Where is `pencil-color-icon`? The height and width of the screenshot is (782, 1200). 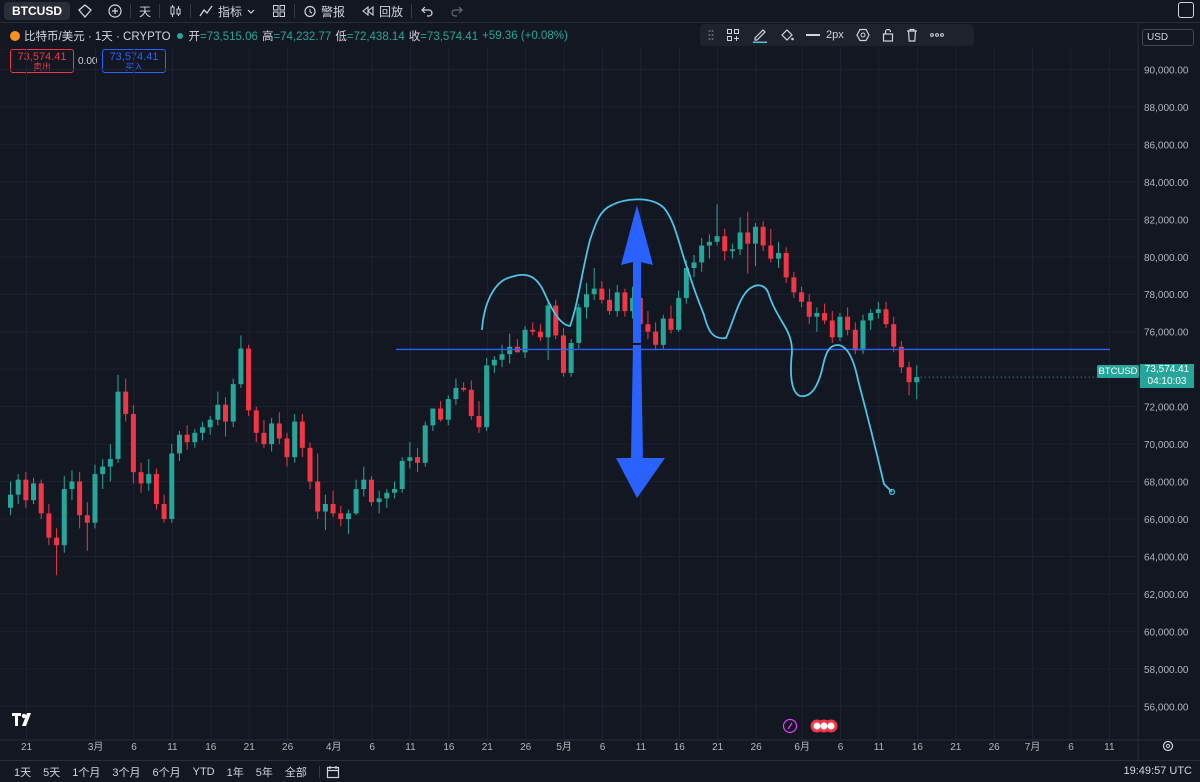
pencil-color-icon is located at coordinates (760, 35).